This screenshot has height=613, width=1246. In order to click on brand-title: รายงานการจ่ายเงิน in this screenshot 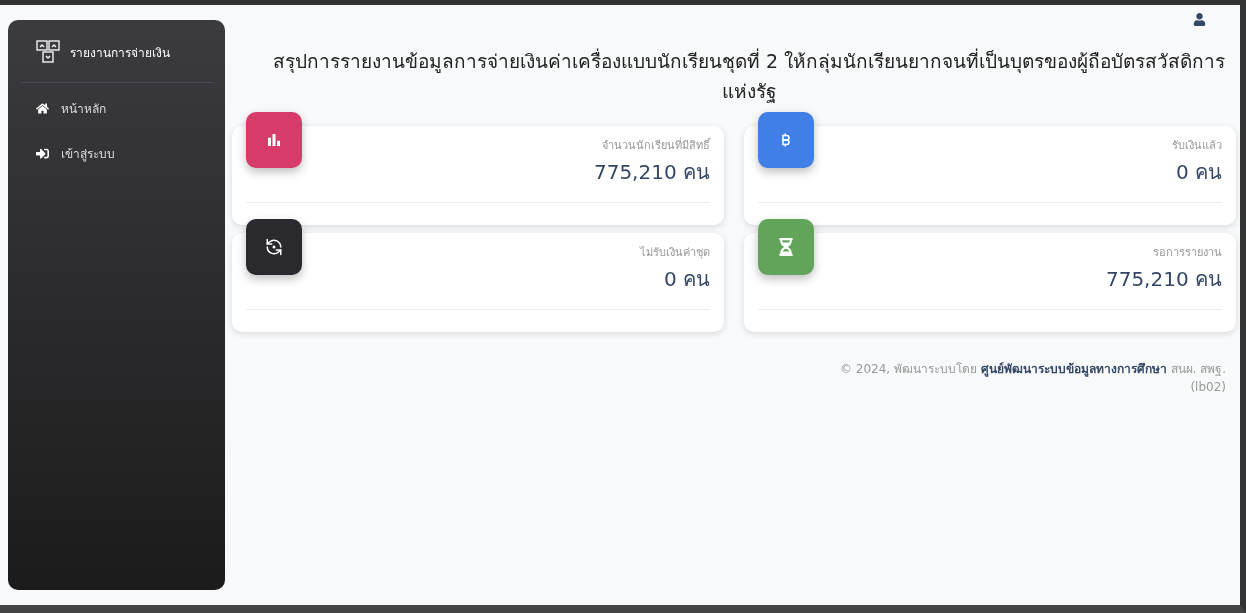, I will do `click(120, 53)`.